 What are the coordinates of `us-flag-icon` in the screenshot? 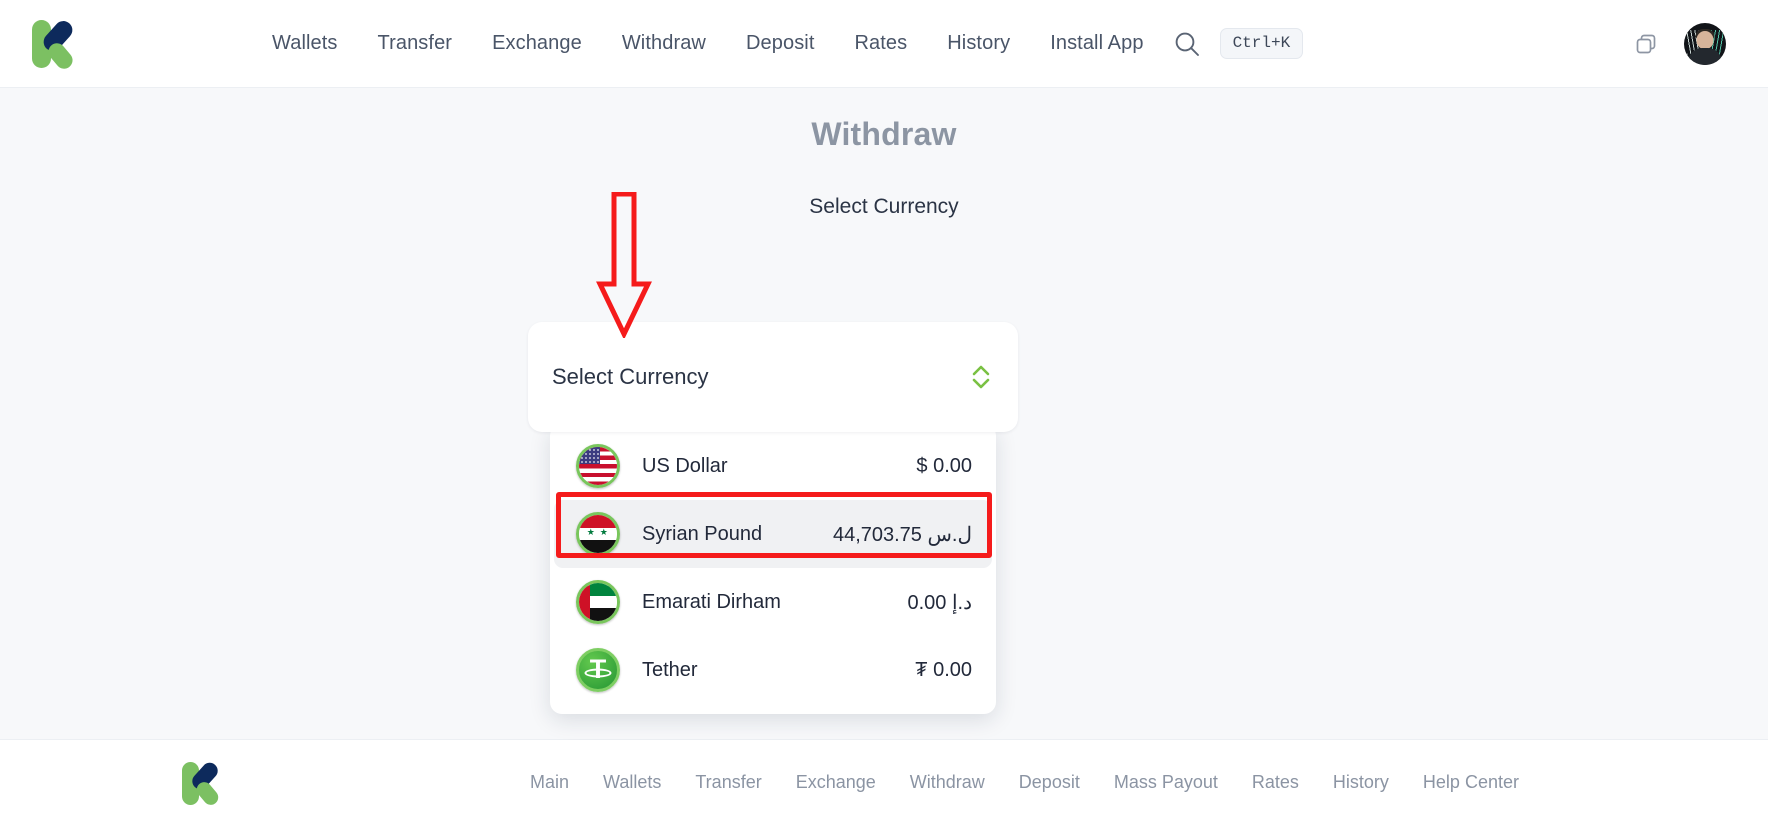 It's located at (598, 466).